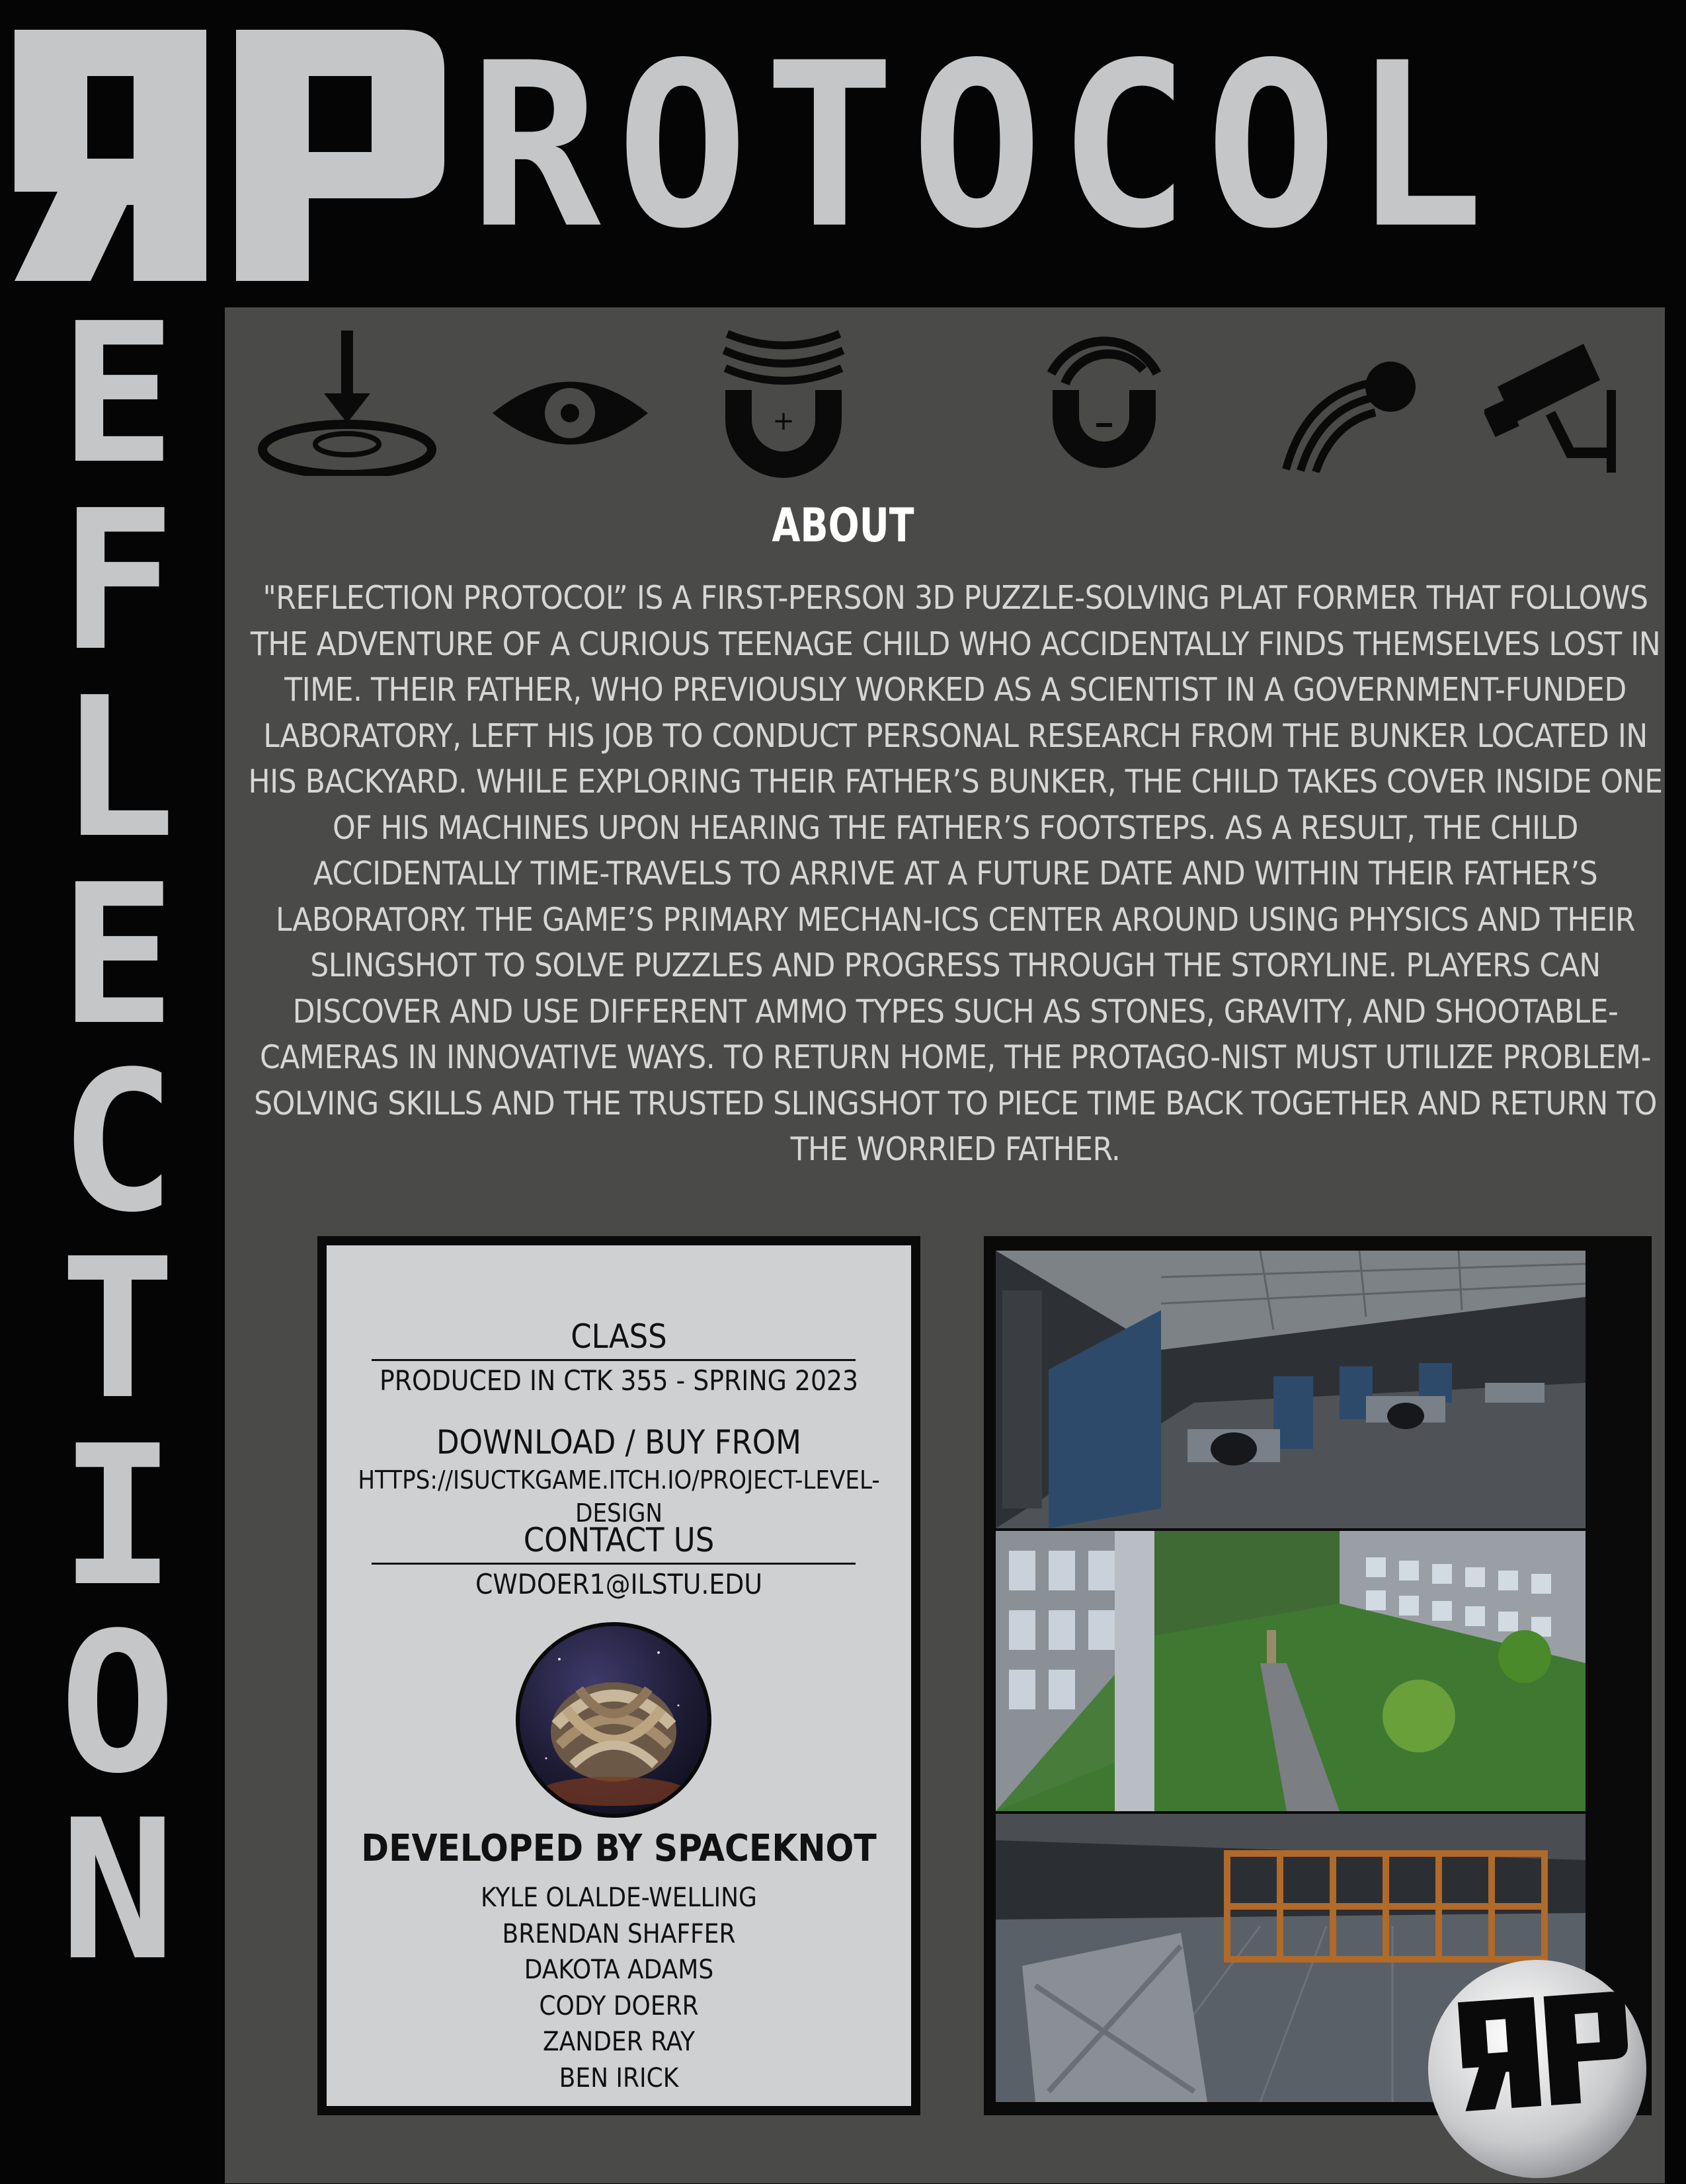  What do you see at coordinates (1537, 2069) in the screenshot?
I see `rp-badge-logo` at bounding box center [1537, 2069].